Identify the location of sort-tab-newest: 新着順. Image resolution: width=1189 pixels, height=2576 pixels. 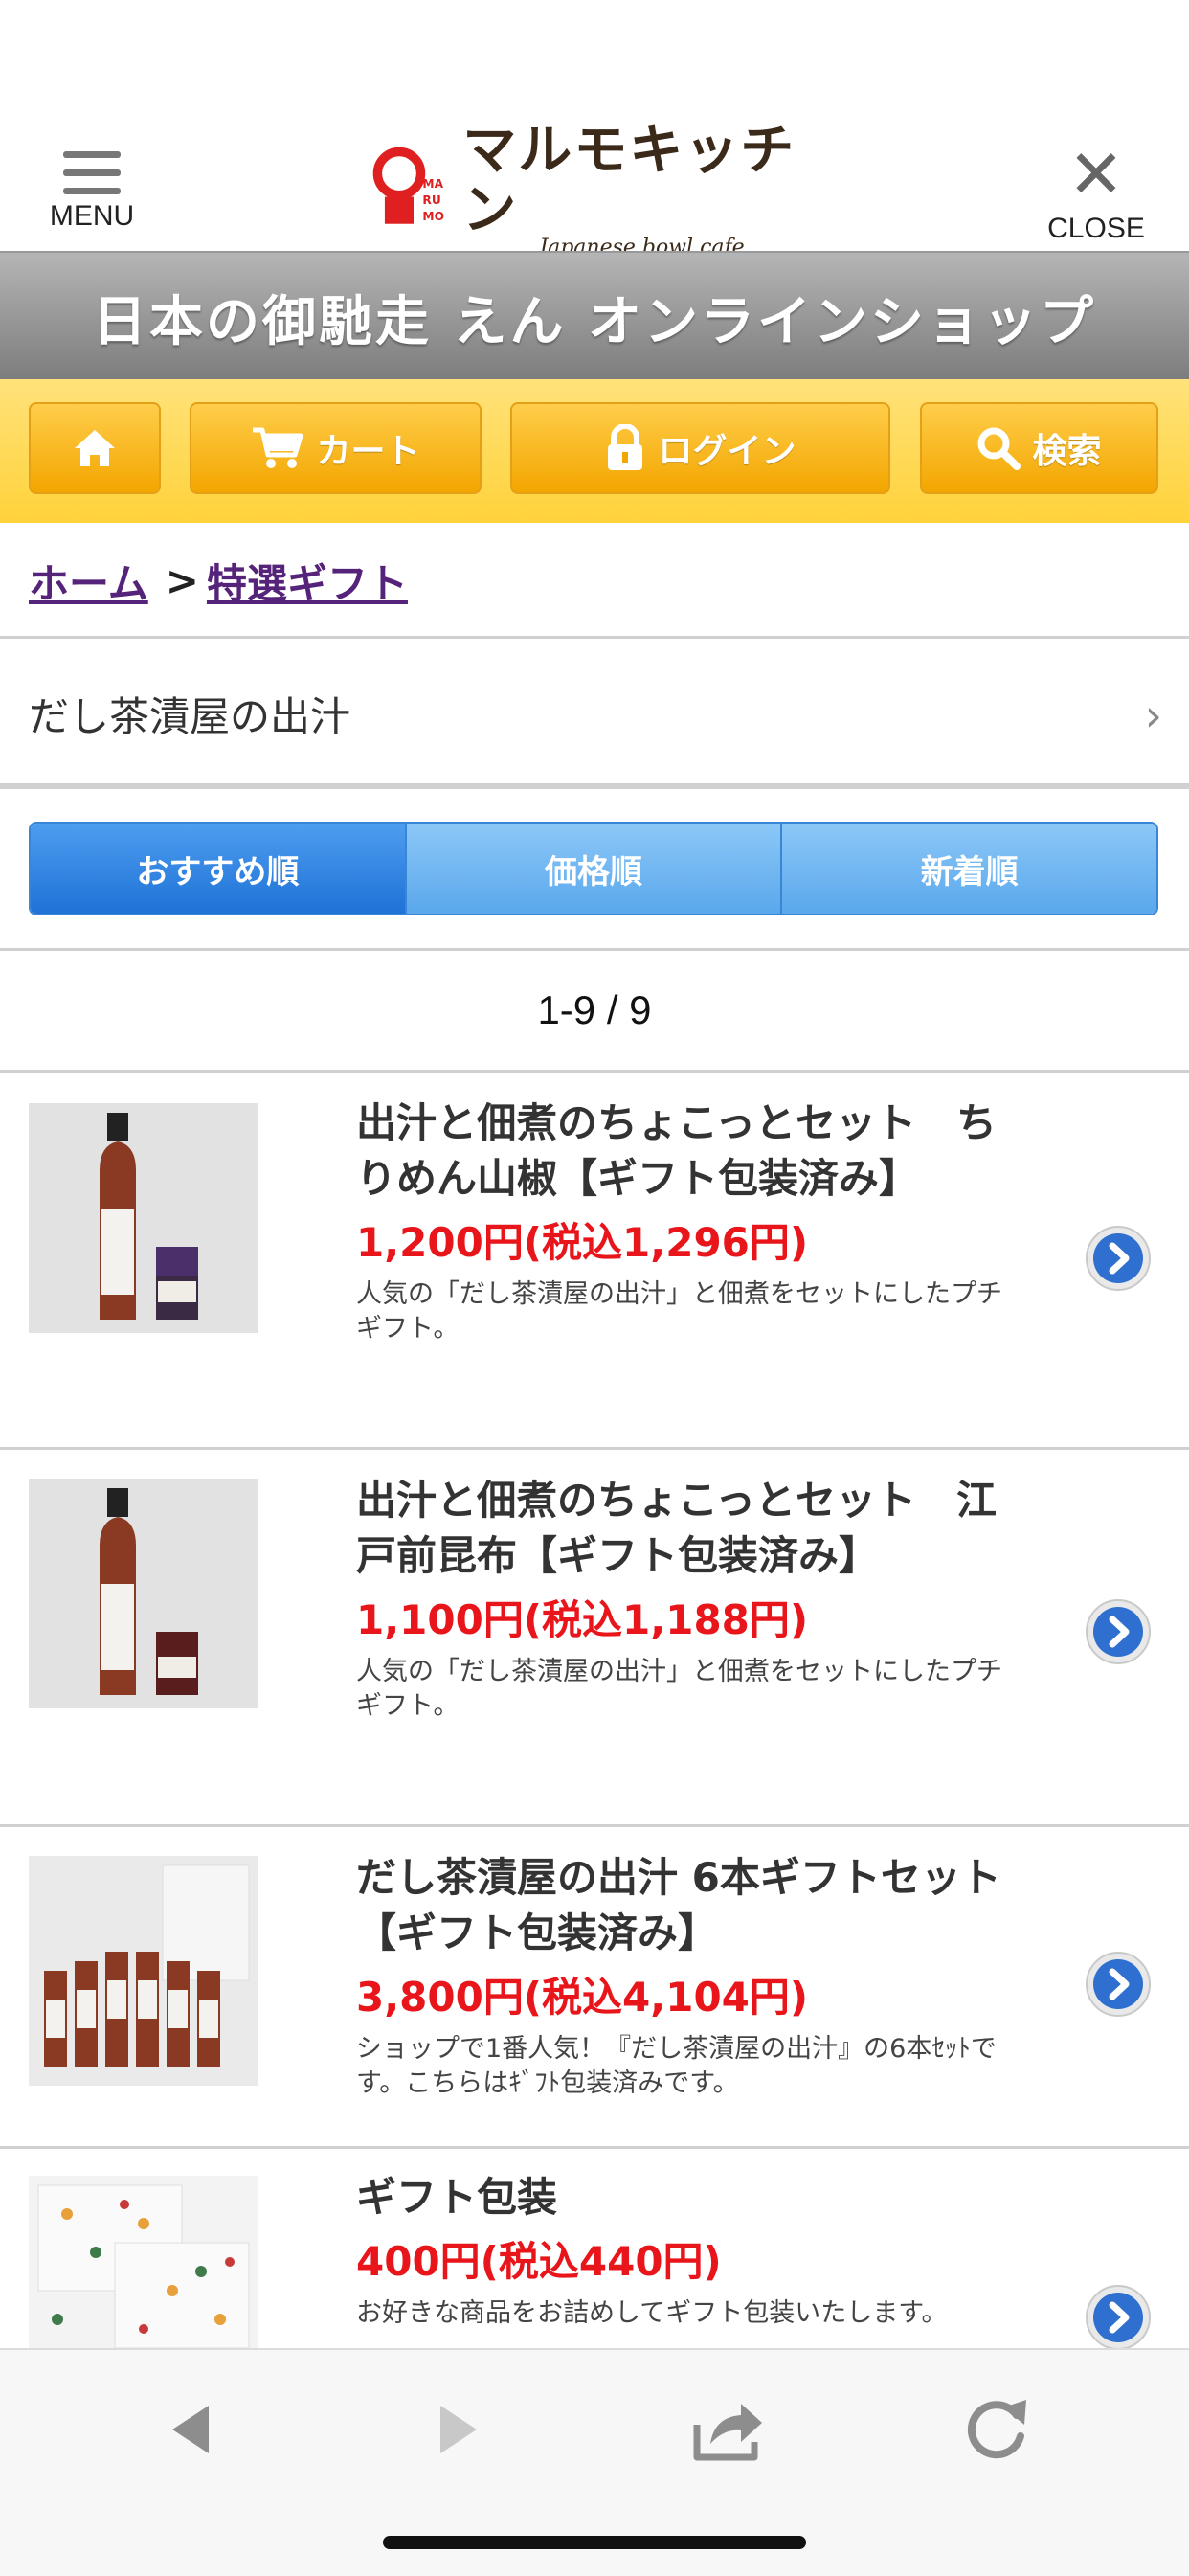
(968, 869).